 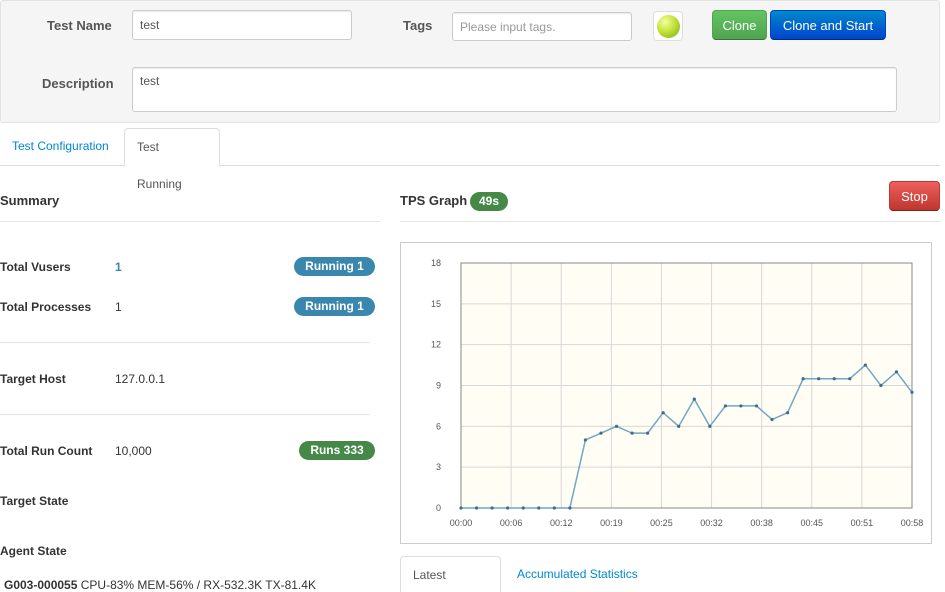 I want to click on tab-test-configuration: Test Configuration, so click(x=60, y=147).